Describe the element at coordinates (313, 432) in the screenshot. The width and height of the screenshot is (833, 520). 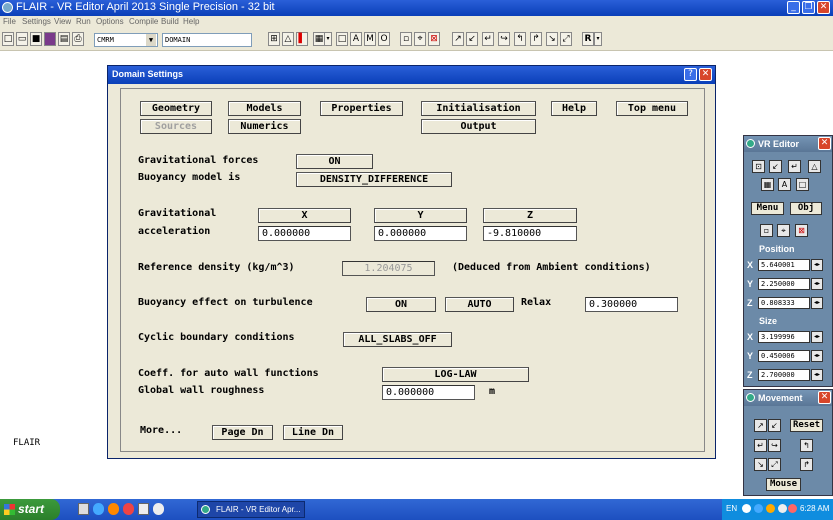
I see `line-down-button: Line Dn` at that location.